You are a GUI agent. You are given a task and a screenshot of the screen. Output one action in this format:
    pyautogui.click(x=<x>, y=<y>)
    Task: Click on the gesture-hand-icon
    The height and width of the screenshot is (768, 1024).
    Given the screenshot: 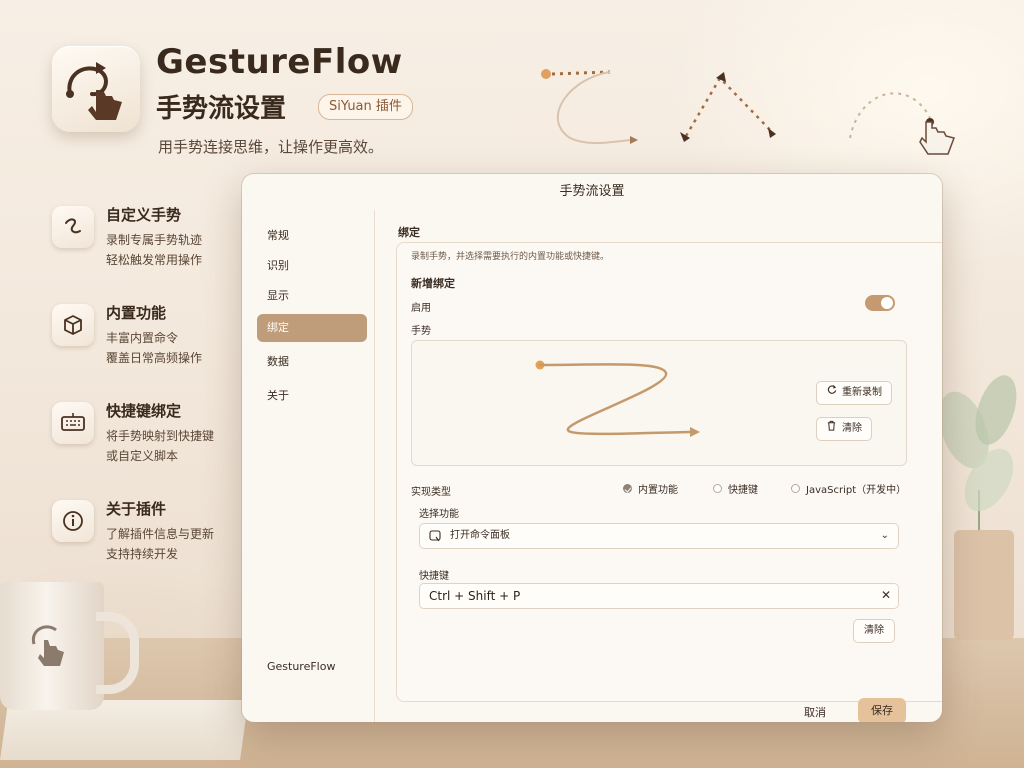 What is the action you would take?
    pyautogui.click(x=94, y=91)
    